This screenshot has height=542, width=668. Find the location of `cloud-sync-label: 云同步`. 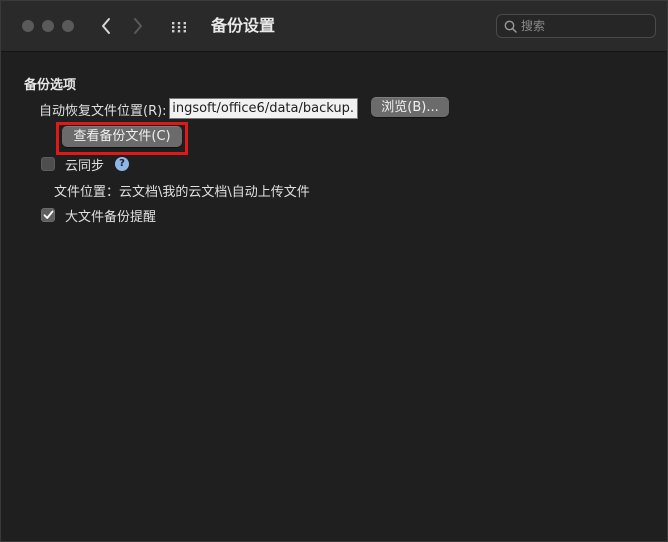

cloud-sync-label: 云同步 is located at coordinates (85, 166).